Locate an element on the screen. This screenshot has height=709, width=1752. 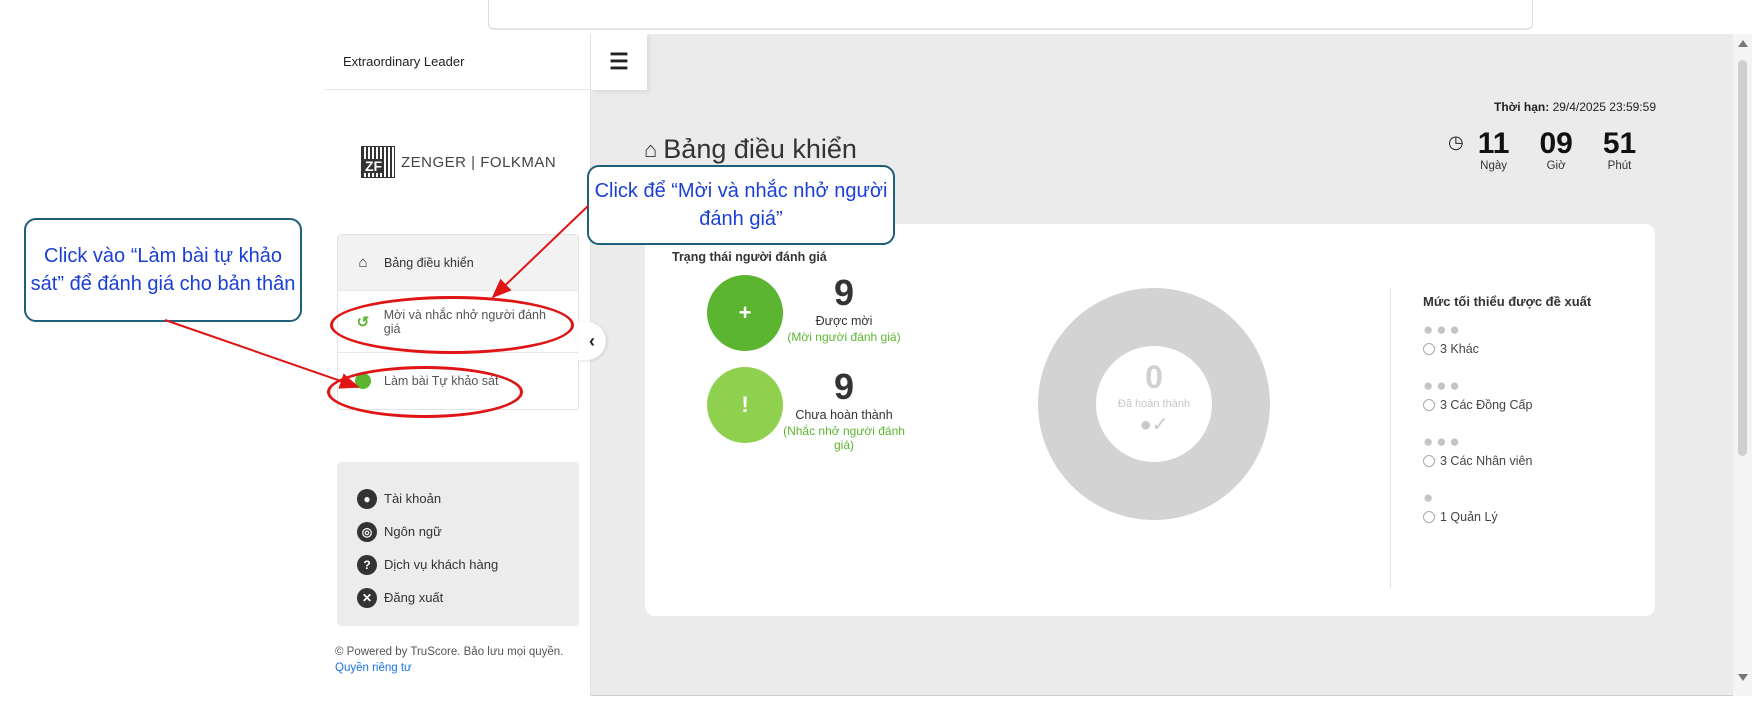
incomplete-label: Chưa hoàn thành is located at coordinates (844, 415).